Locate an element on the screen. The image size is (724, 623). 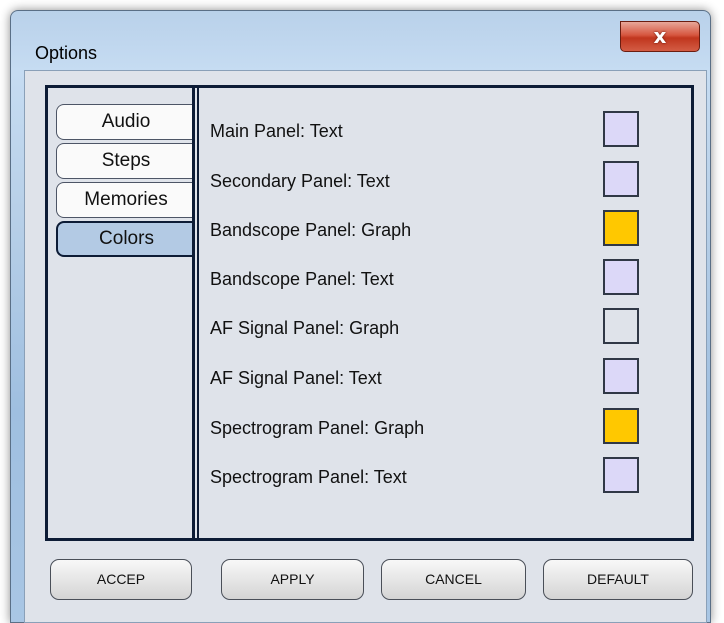
cancel-button: CANCEL is located at coordinates (453, 579).